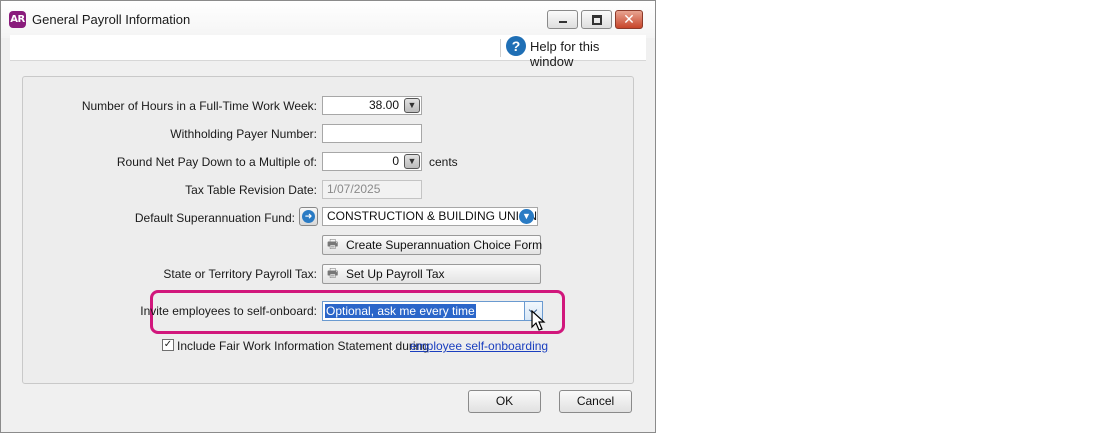  I want to click on invite-selected-value: Optional, ask me every time, so click(400, 311).